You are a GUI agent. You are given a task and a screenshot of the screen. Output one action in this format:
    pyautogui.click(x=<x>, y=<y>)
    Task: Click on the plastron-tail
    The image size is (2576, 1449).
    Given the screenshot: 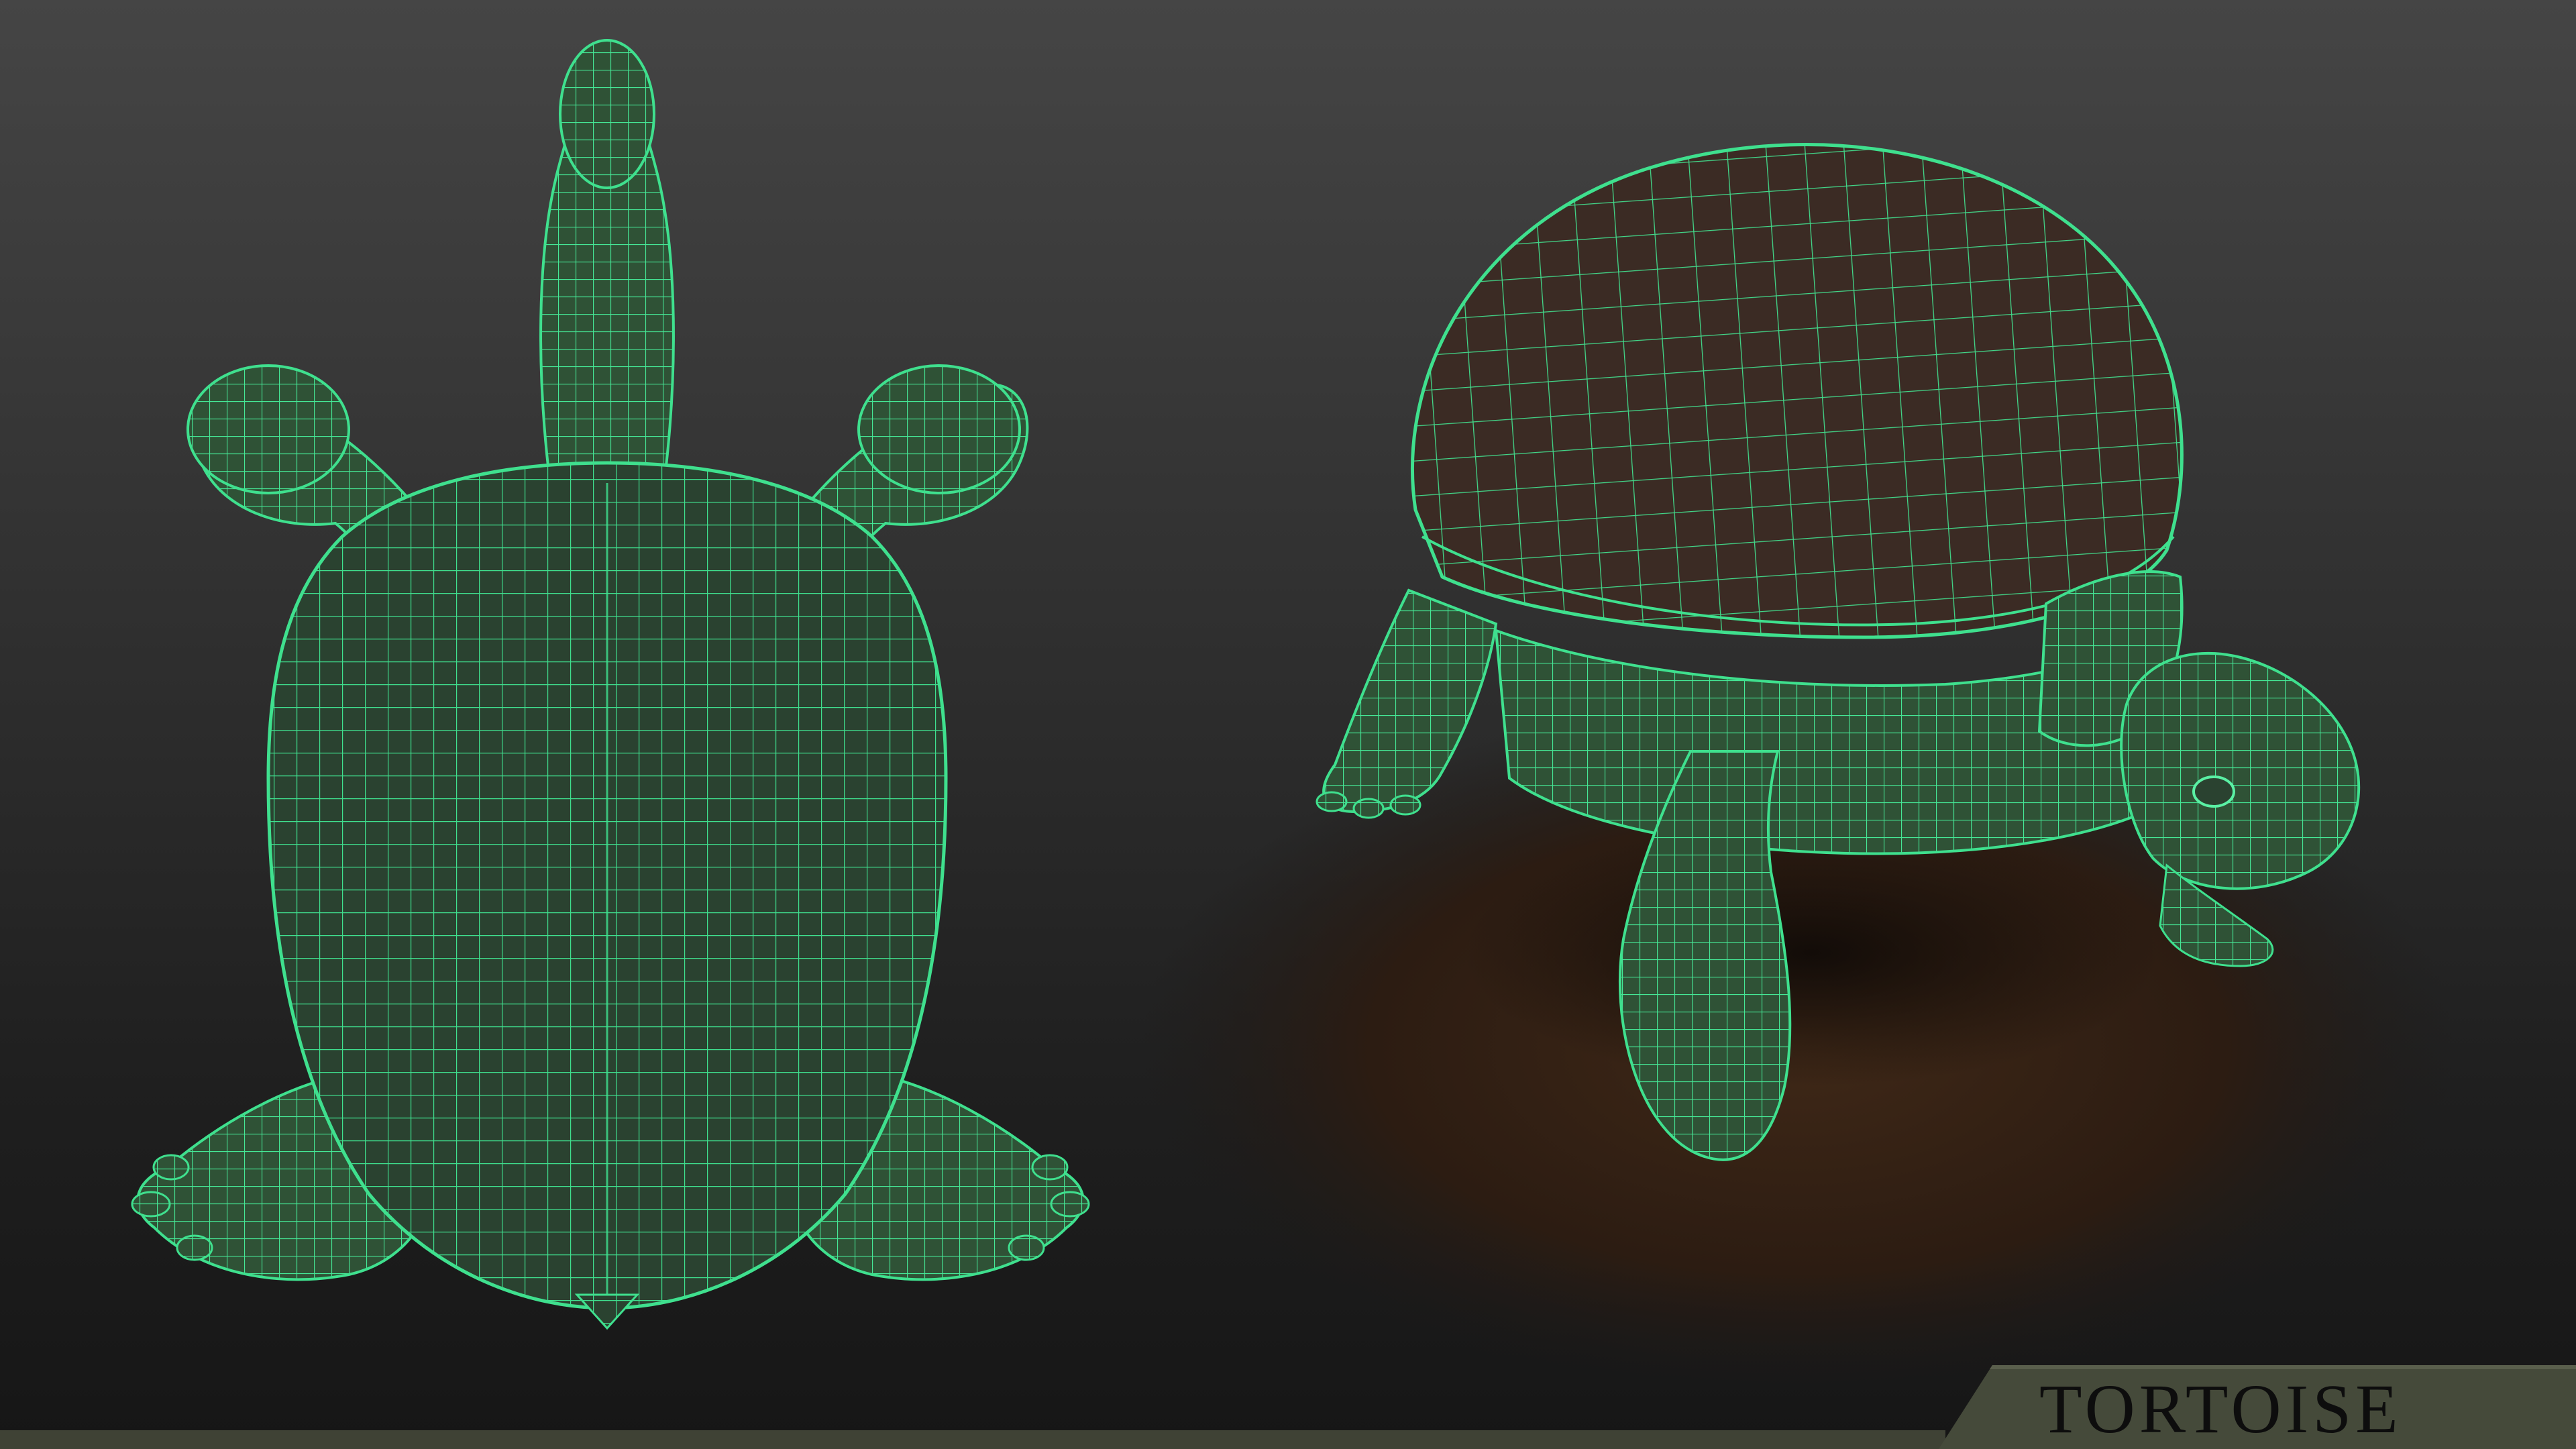 What is the action you would take?
    pyautogui.click(x=607, y=1311)
    